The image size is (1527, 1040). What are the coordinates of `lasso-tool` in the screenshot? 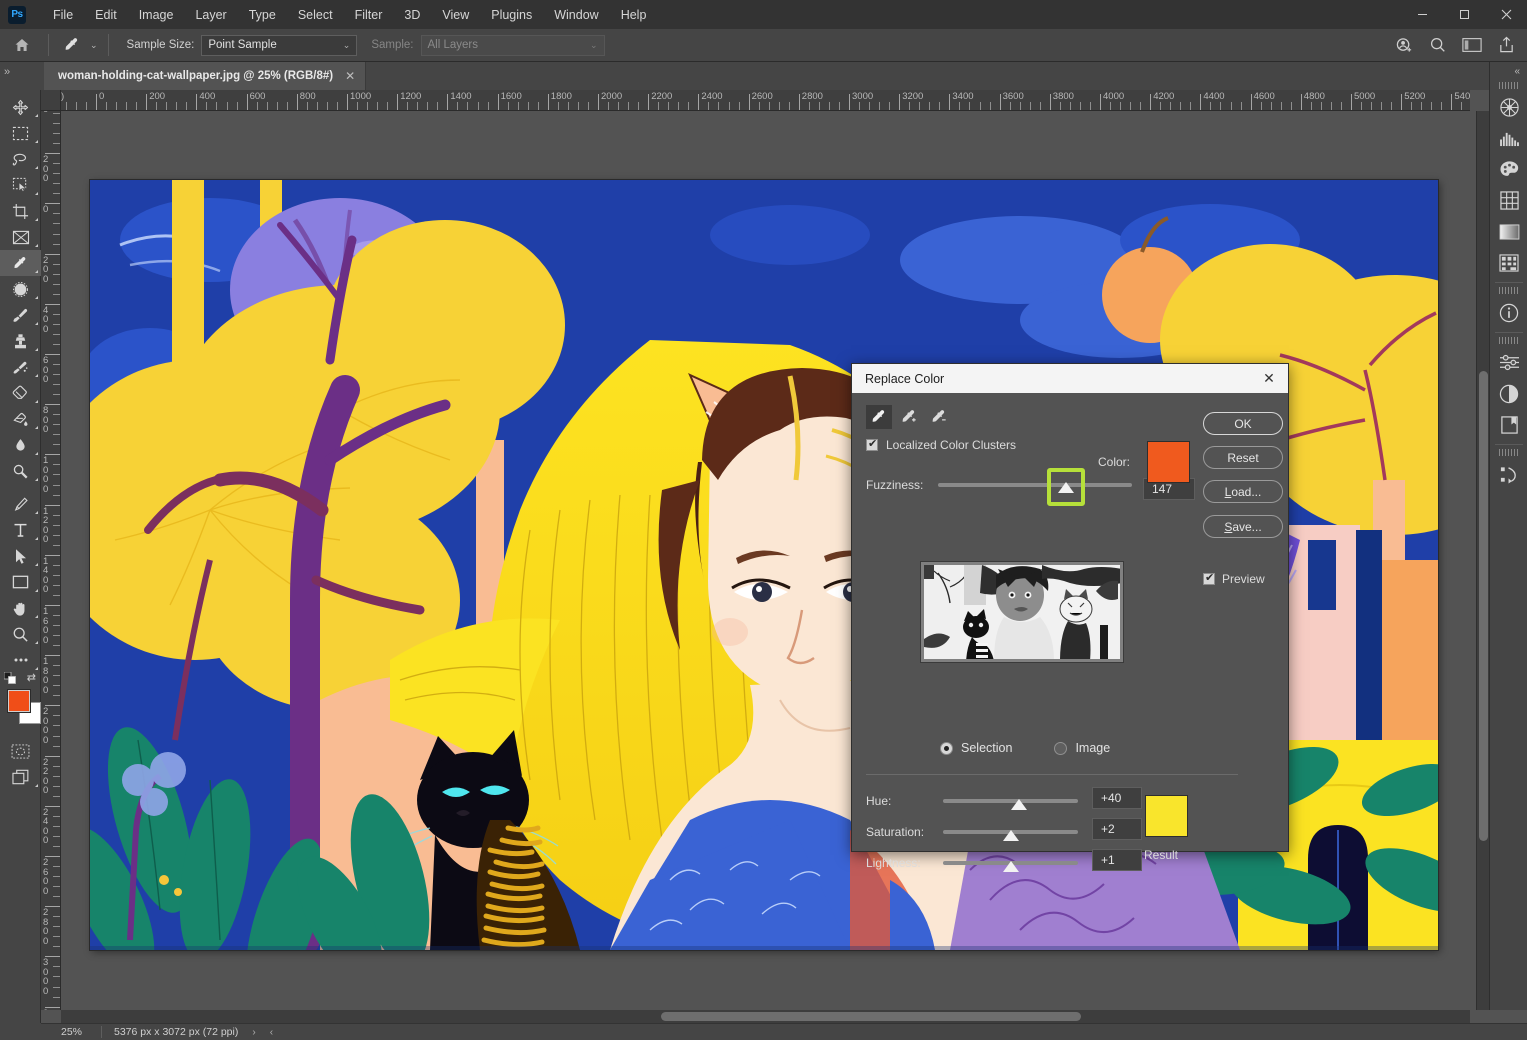 It's located at (20, 159).